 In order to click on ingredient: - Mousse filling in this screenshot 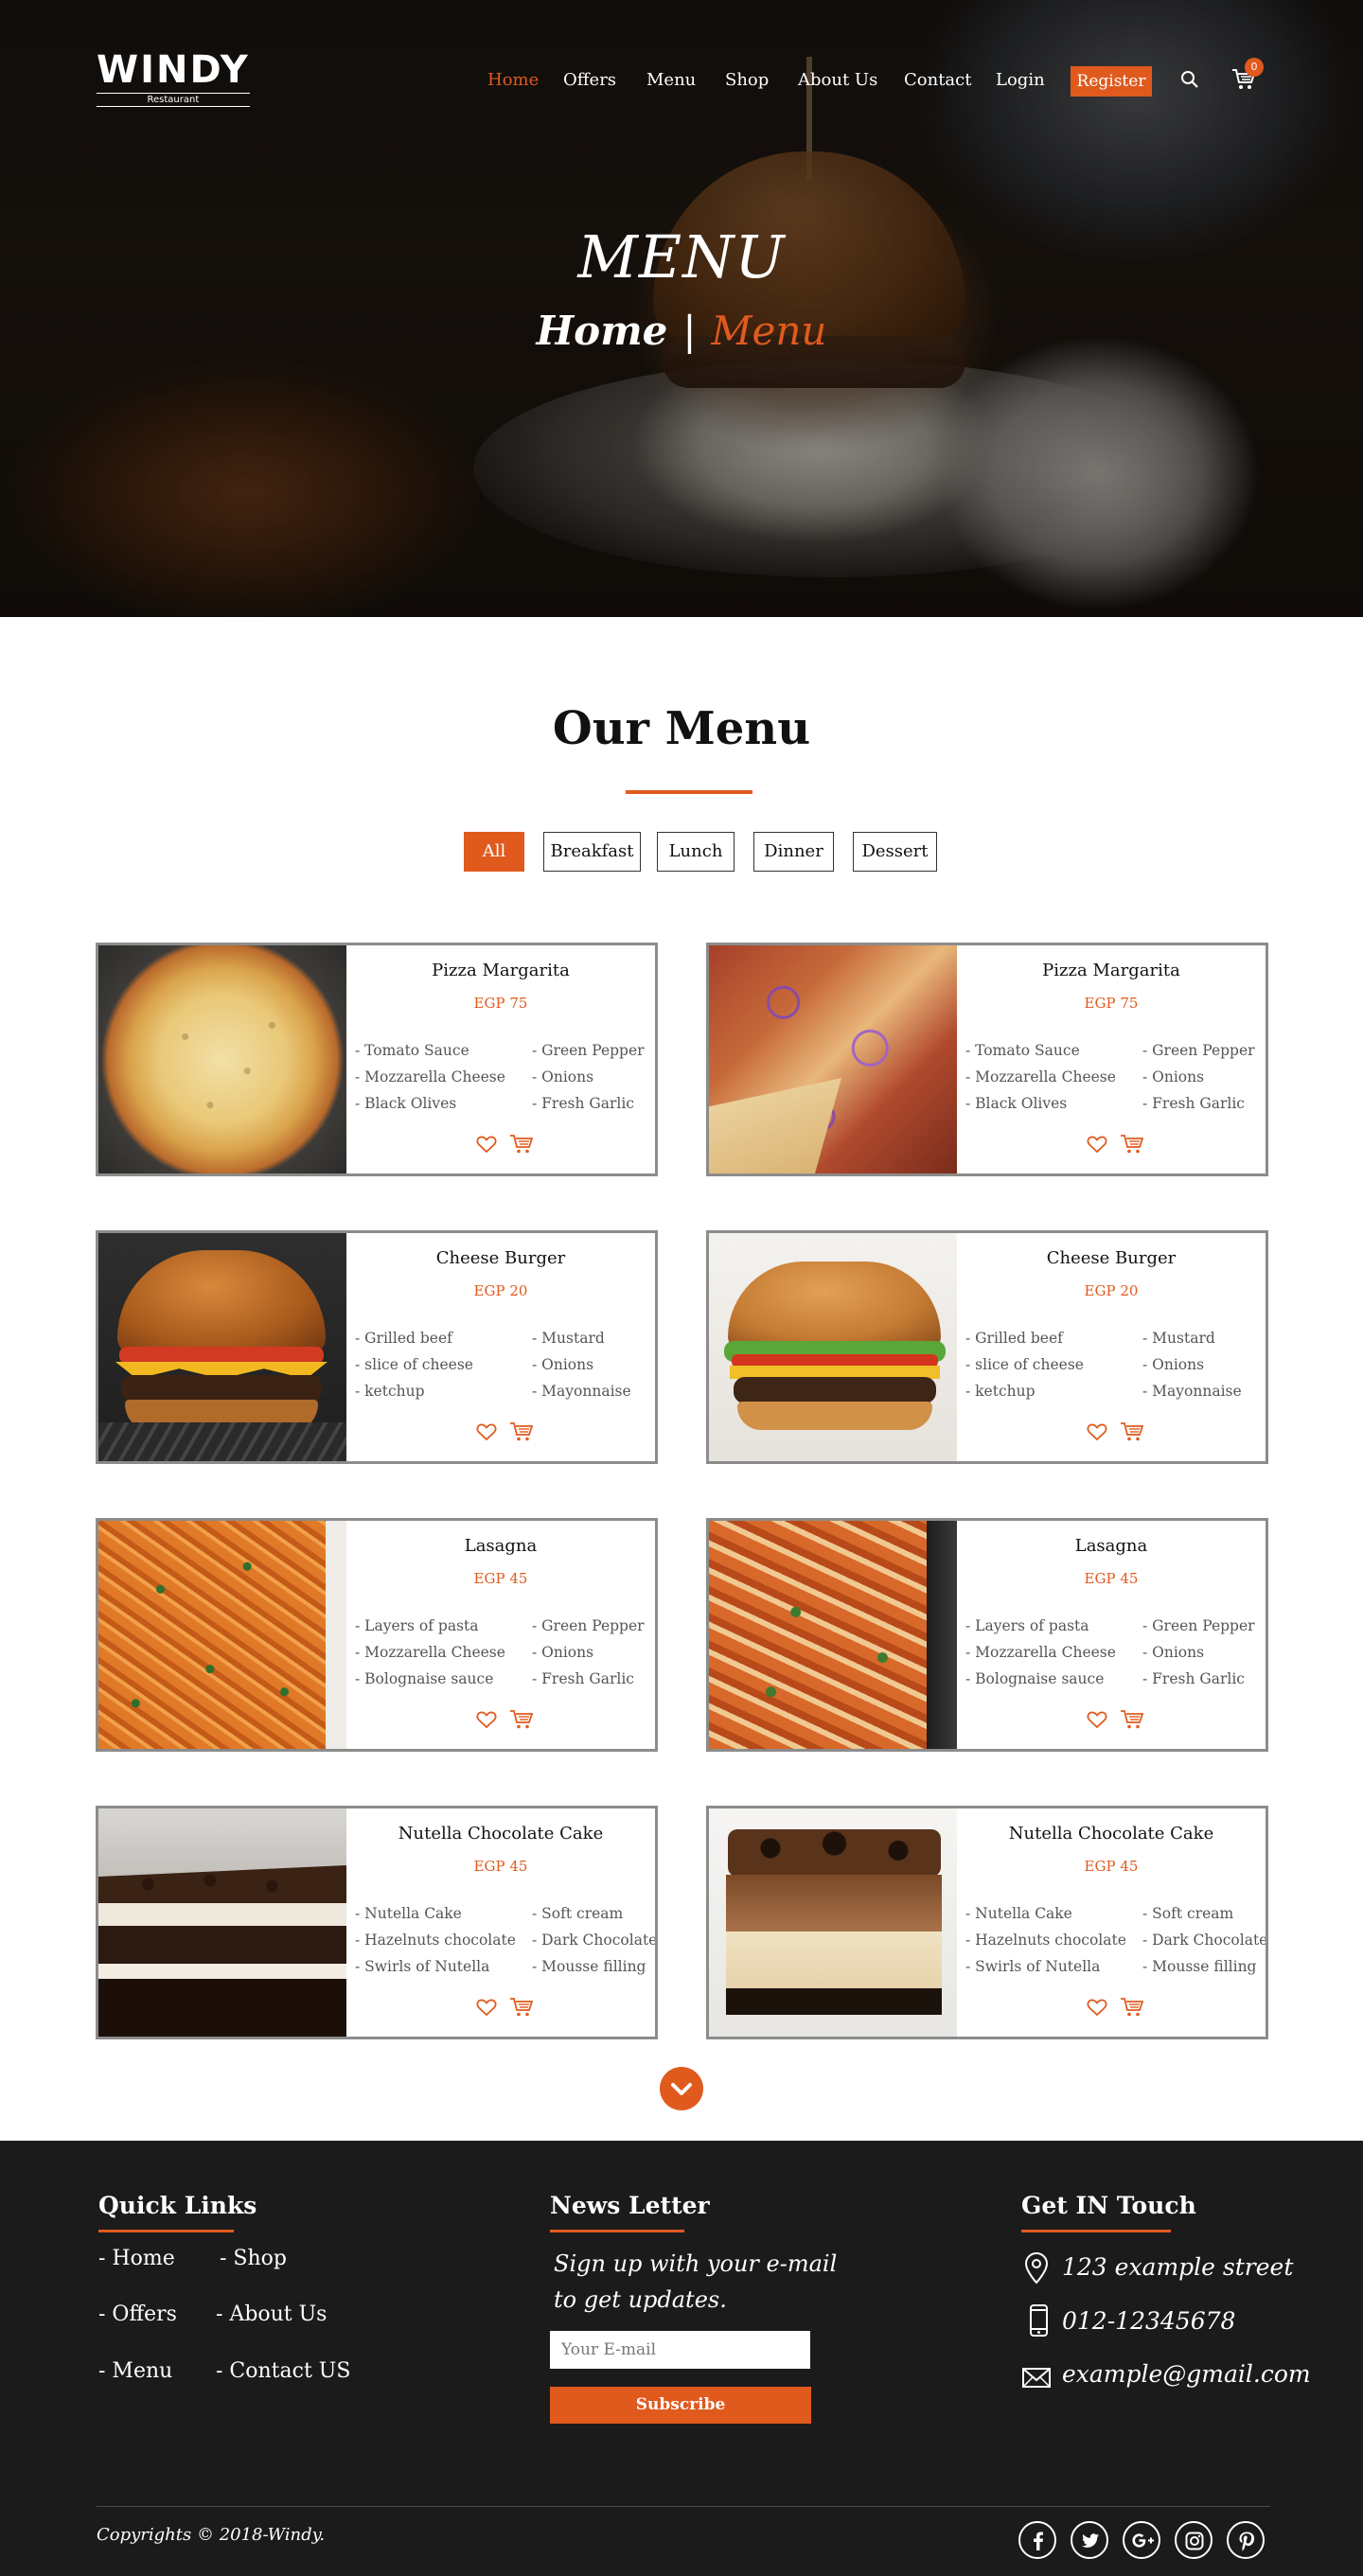, I will do `click(589, 1966)`.